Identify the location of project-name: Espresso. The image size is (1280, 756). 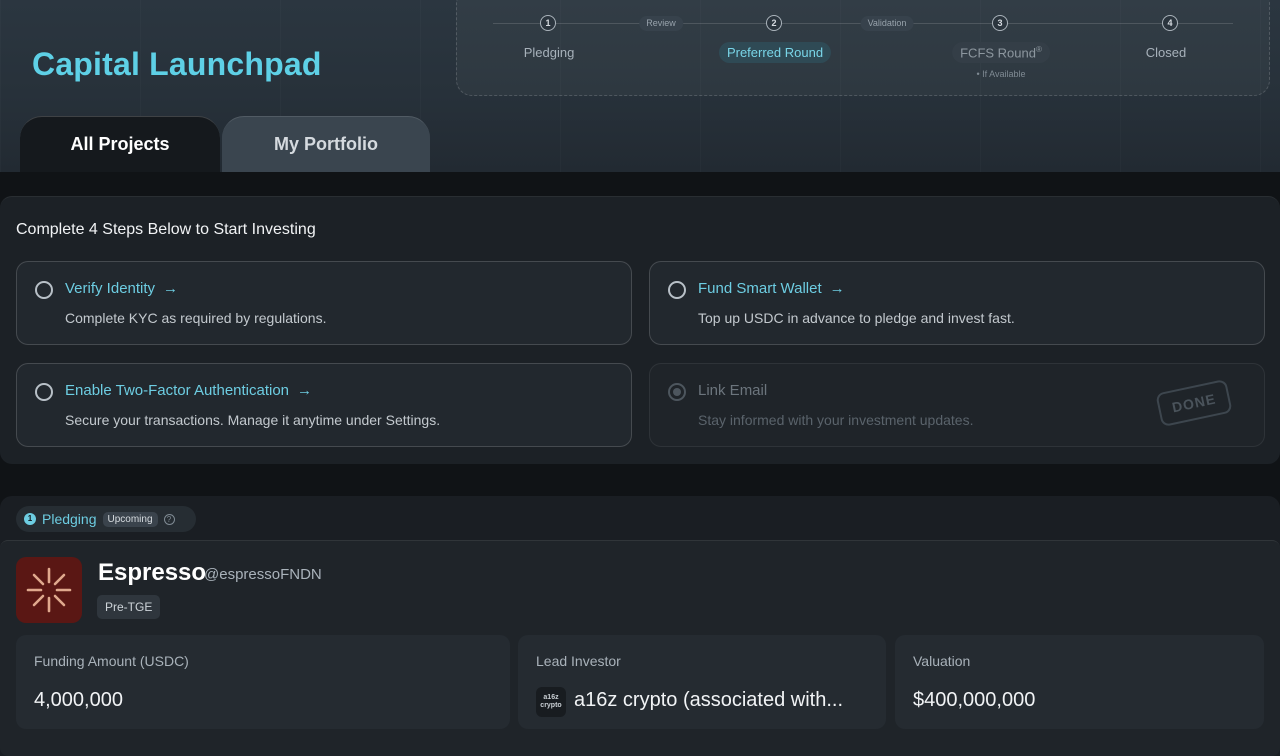
(152, 572).